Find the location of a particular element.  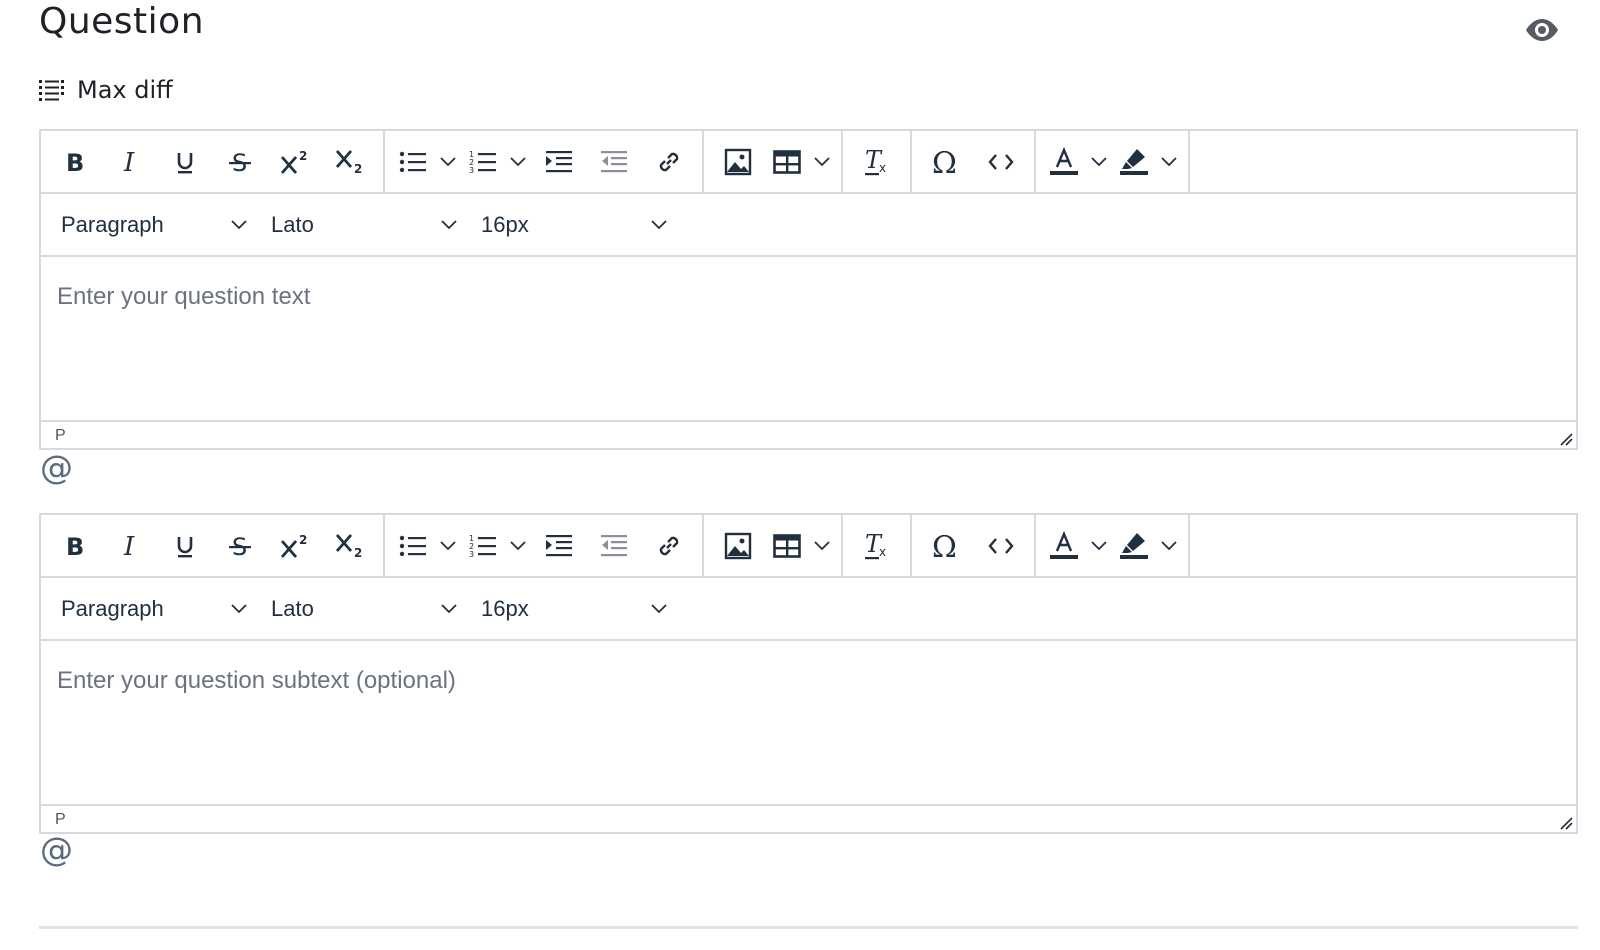

strikethrough-icon: S is located at coordinates (239, 162).